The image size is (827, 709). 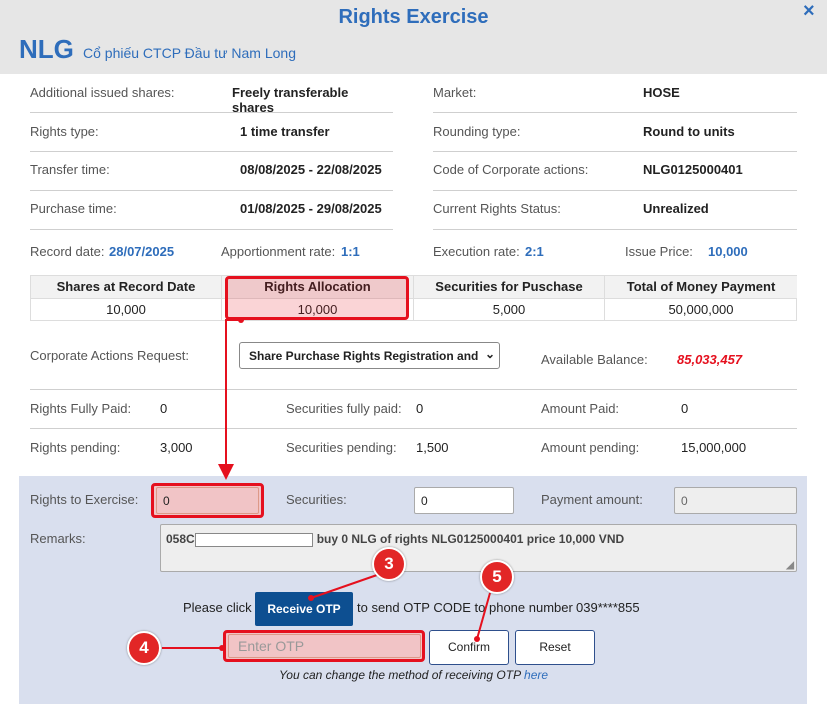 I want to click on payment-amount-input: 0, so click(x=735, y=500).